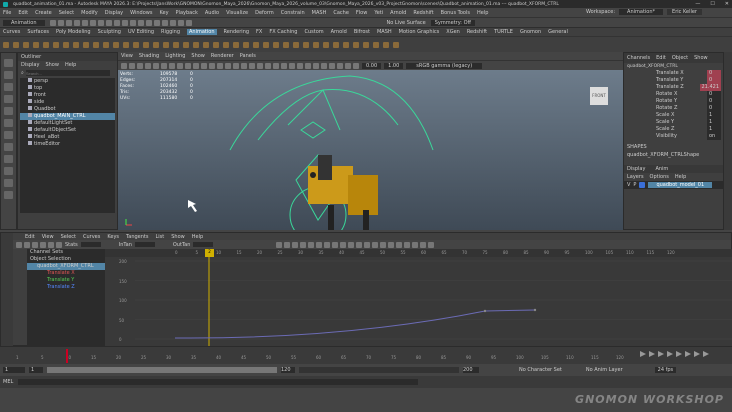 Image resolution: width=732 pixels, height=412 pixels. I want to click on symmetry-dropdown: Symmetry: Off, so click(452, 22).